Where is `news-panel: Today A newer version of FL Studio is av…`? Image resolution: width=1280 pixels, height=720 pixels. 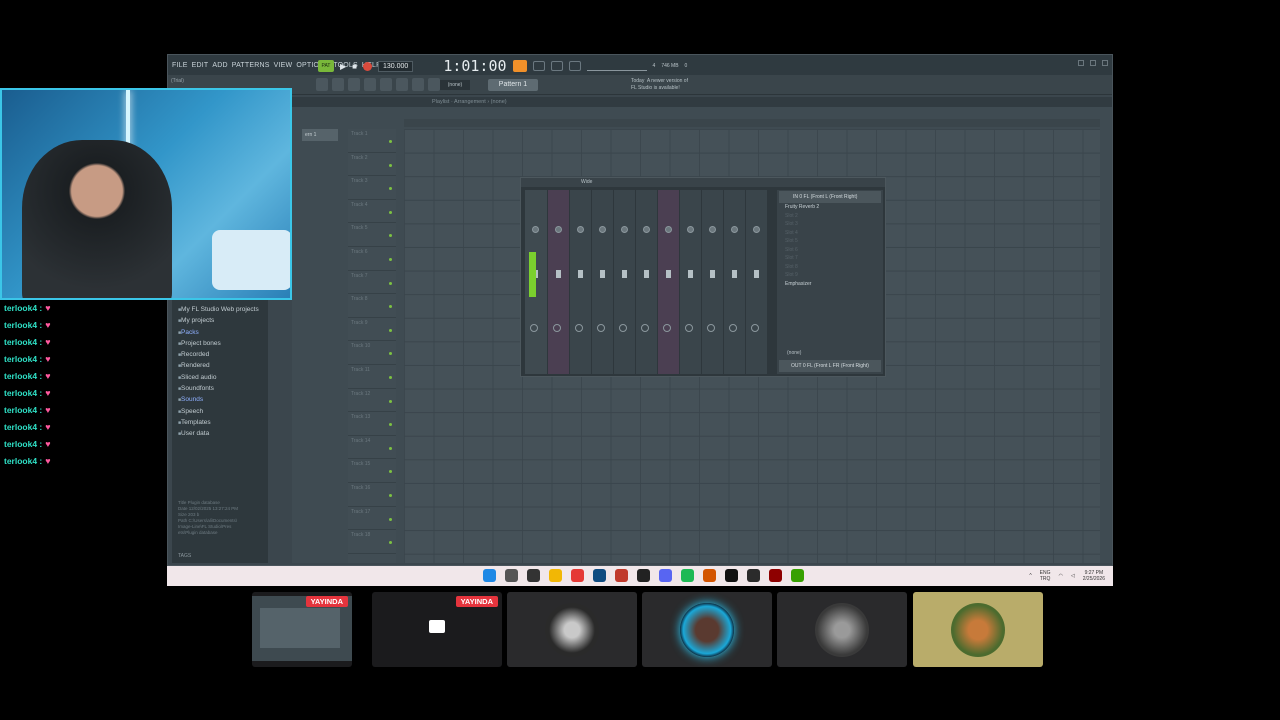 news-panel: Today A newer version of FL Studio is av… is located at coordinates (659, 85).